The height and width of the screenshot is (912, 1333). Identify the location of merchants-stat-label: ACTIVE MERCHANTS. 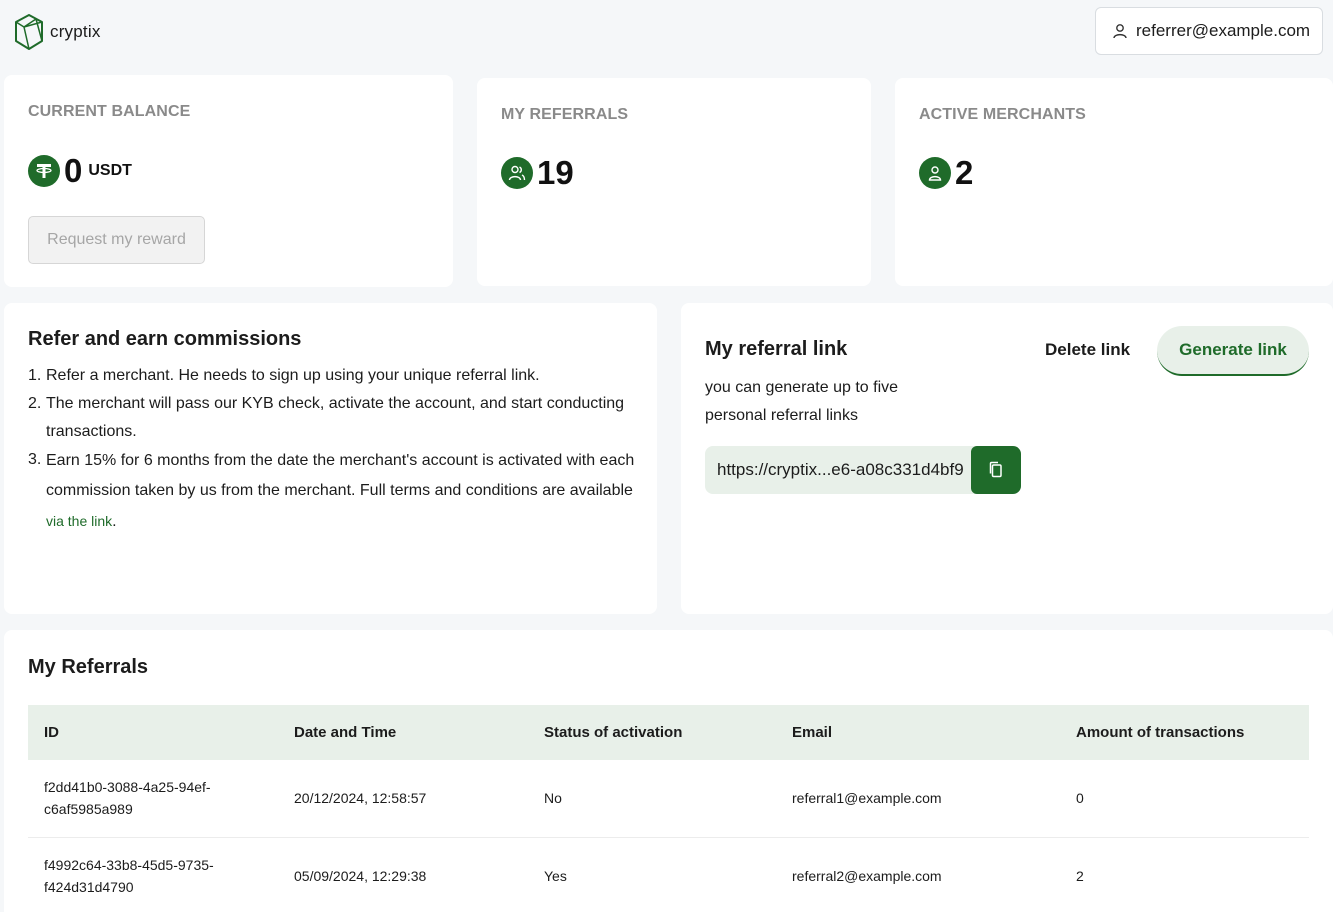
(1002, 114).